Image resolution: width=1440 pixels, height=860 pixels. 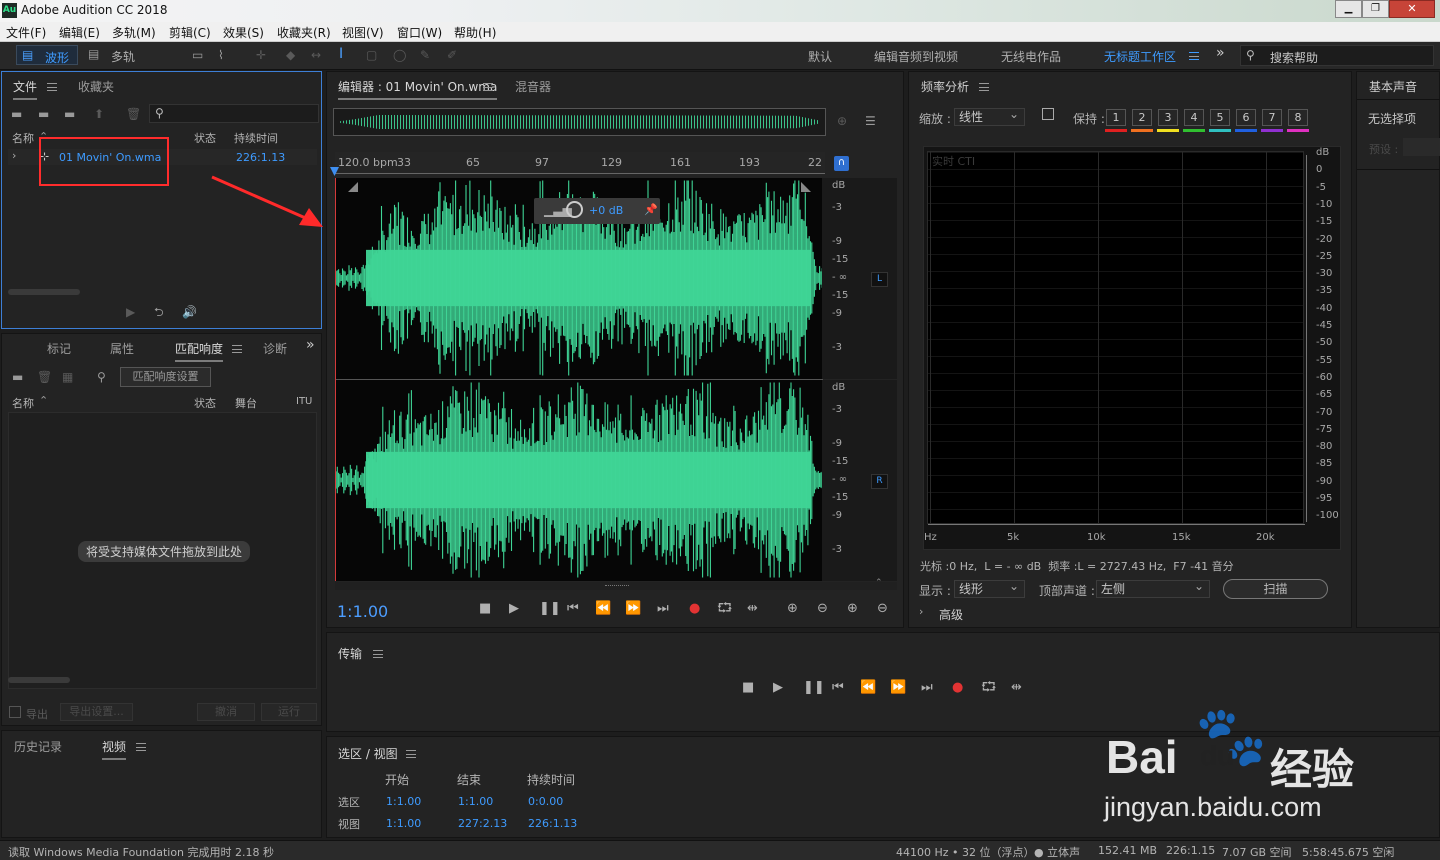 What do you see at coordinates (130, 312) in the screenshot?
I see `play-preview-icon: ▶` at bounding box center [130, 312].